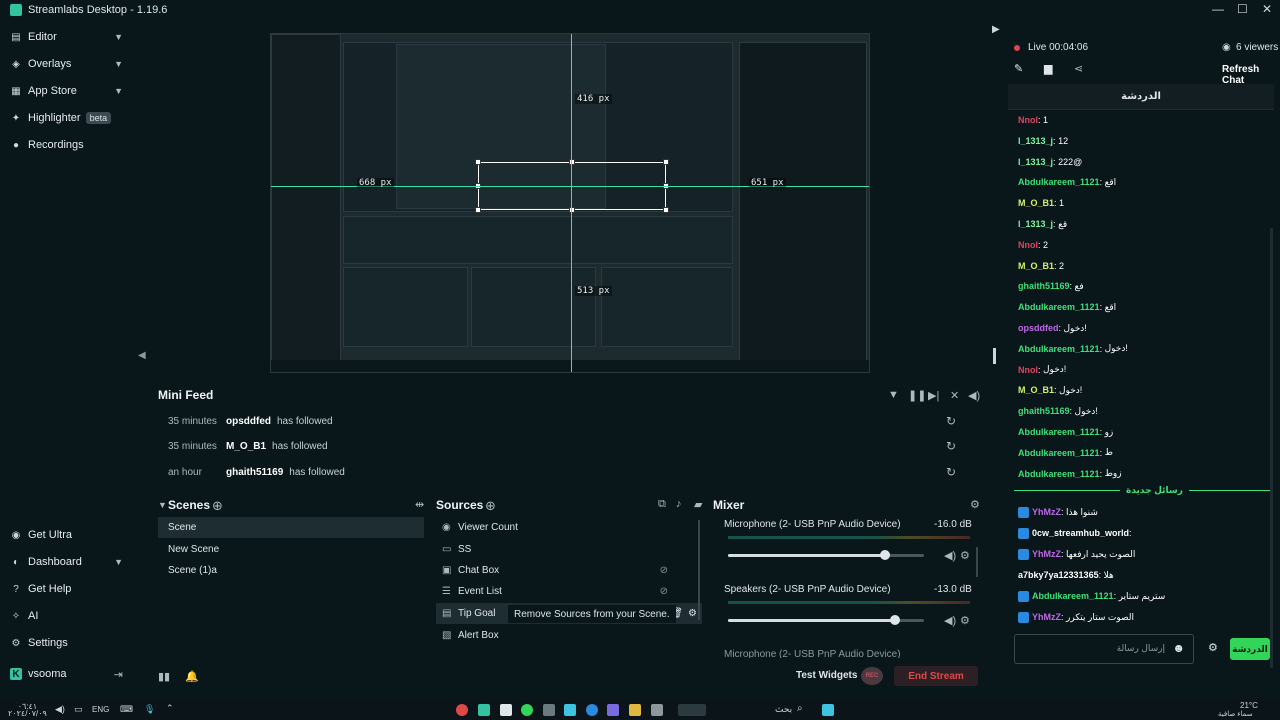  I want to click on search-icon: ⌕, so click(800, 708).